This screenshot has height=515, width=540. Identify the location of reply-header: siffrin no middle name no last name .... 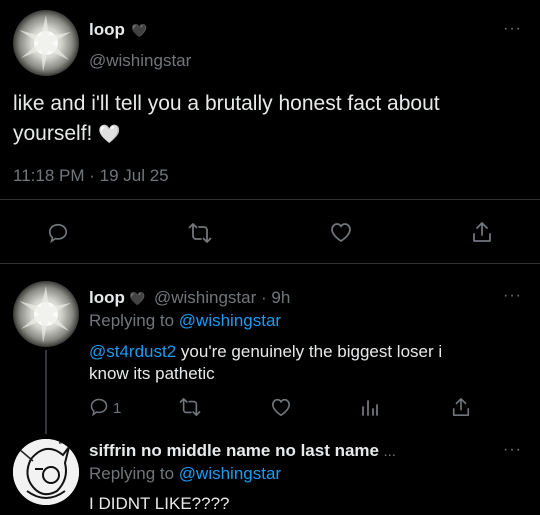
(242, 451).